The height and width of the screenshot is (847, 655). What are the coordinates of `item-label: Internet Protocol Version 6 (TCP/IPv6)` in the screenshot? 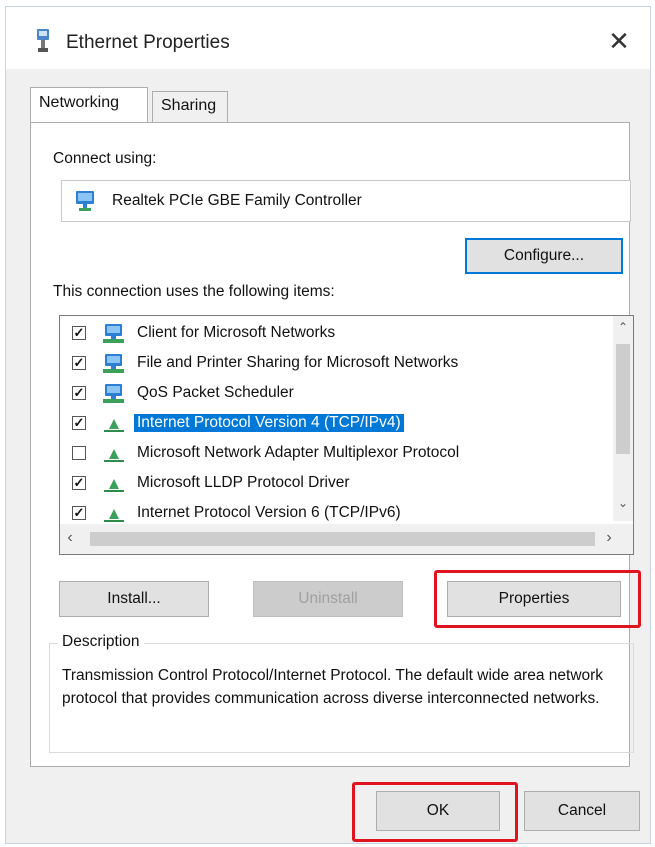 It's located at (269, 512).